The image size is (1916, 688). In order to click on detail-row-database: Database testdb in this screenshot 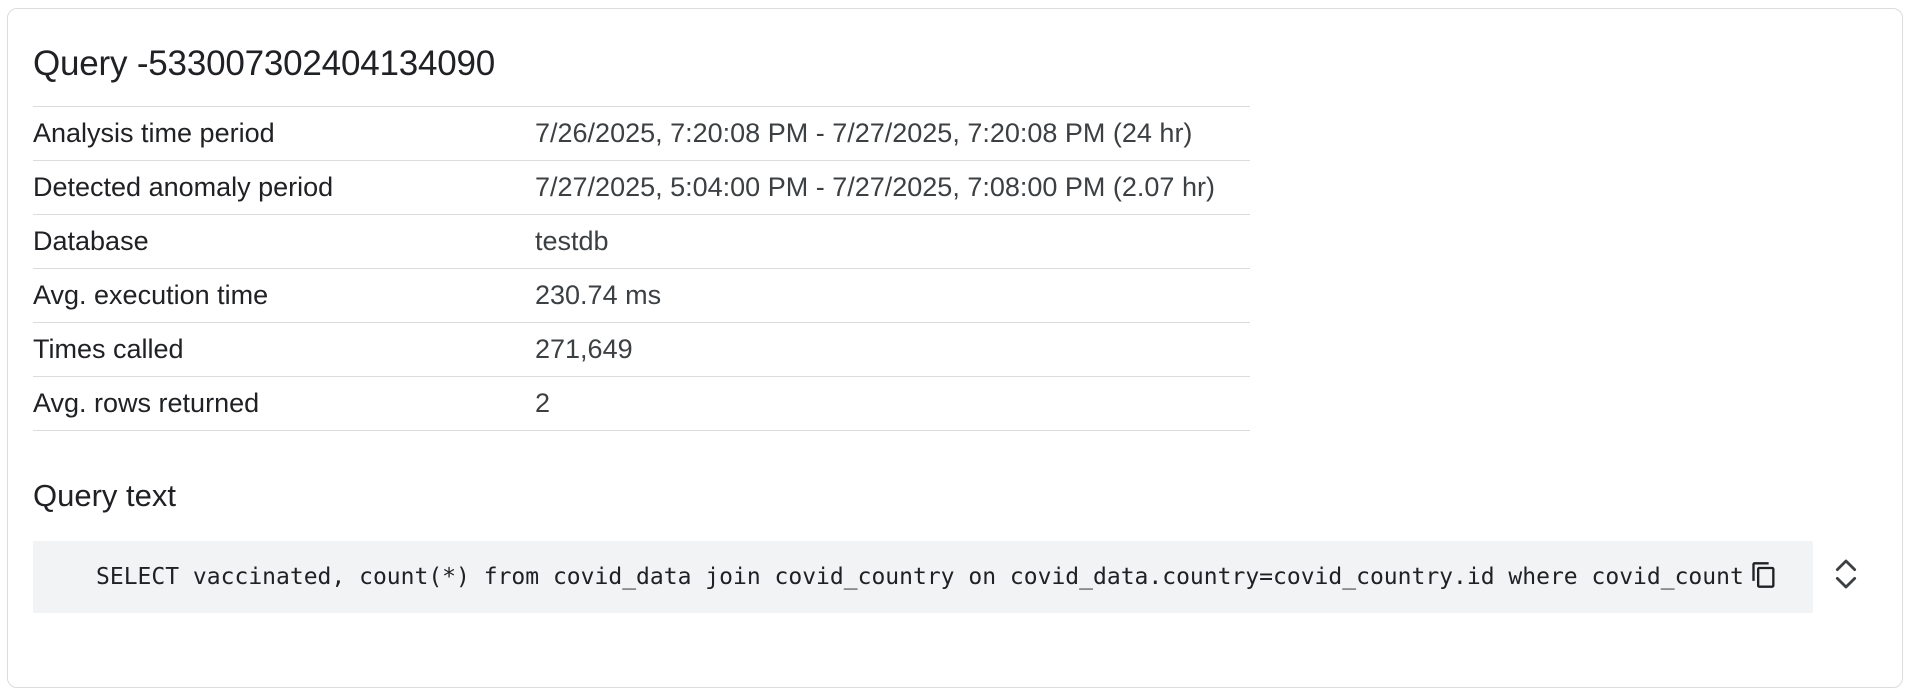, I will do `click(641, 241)`.